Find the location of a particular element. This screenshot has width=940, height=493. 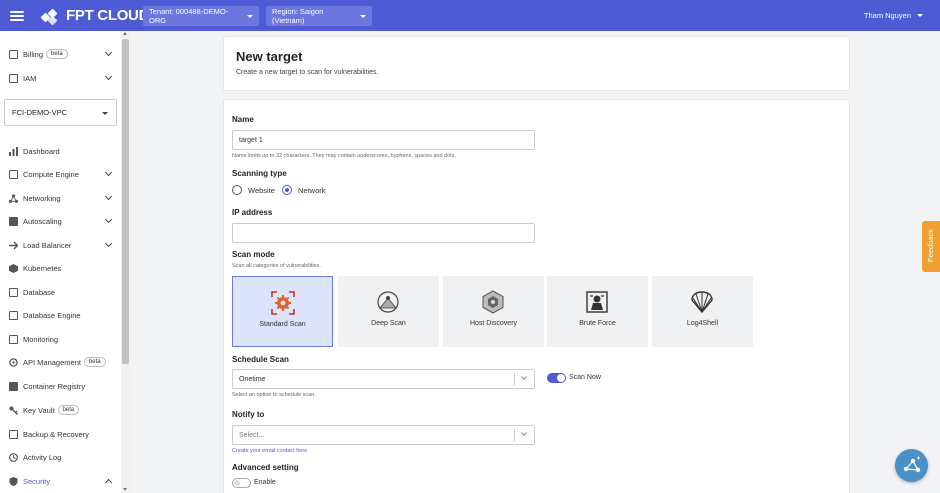

sidebar-item-container-registry: Container Registry is located at coordinates (60, 386).